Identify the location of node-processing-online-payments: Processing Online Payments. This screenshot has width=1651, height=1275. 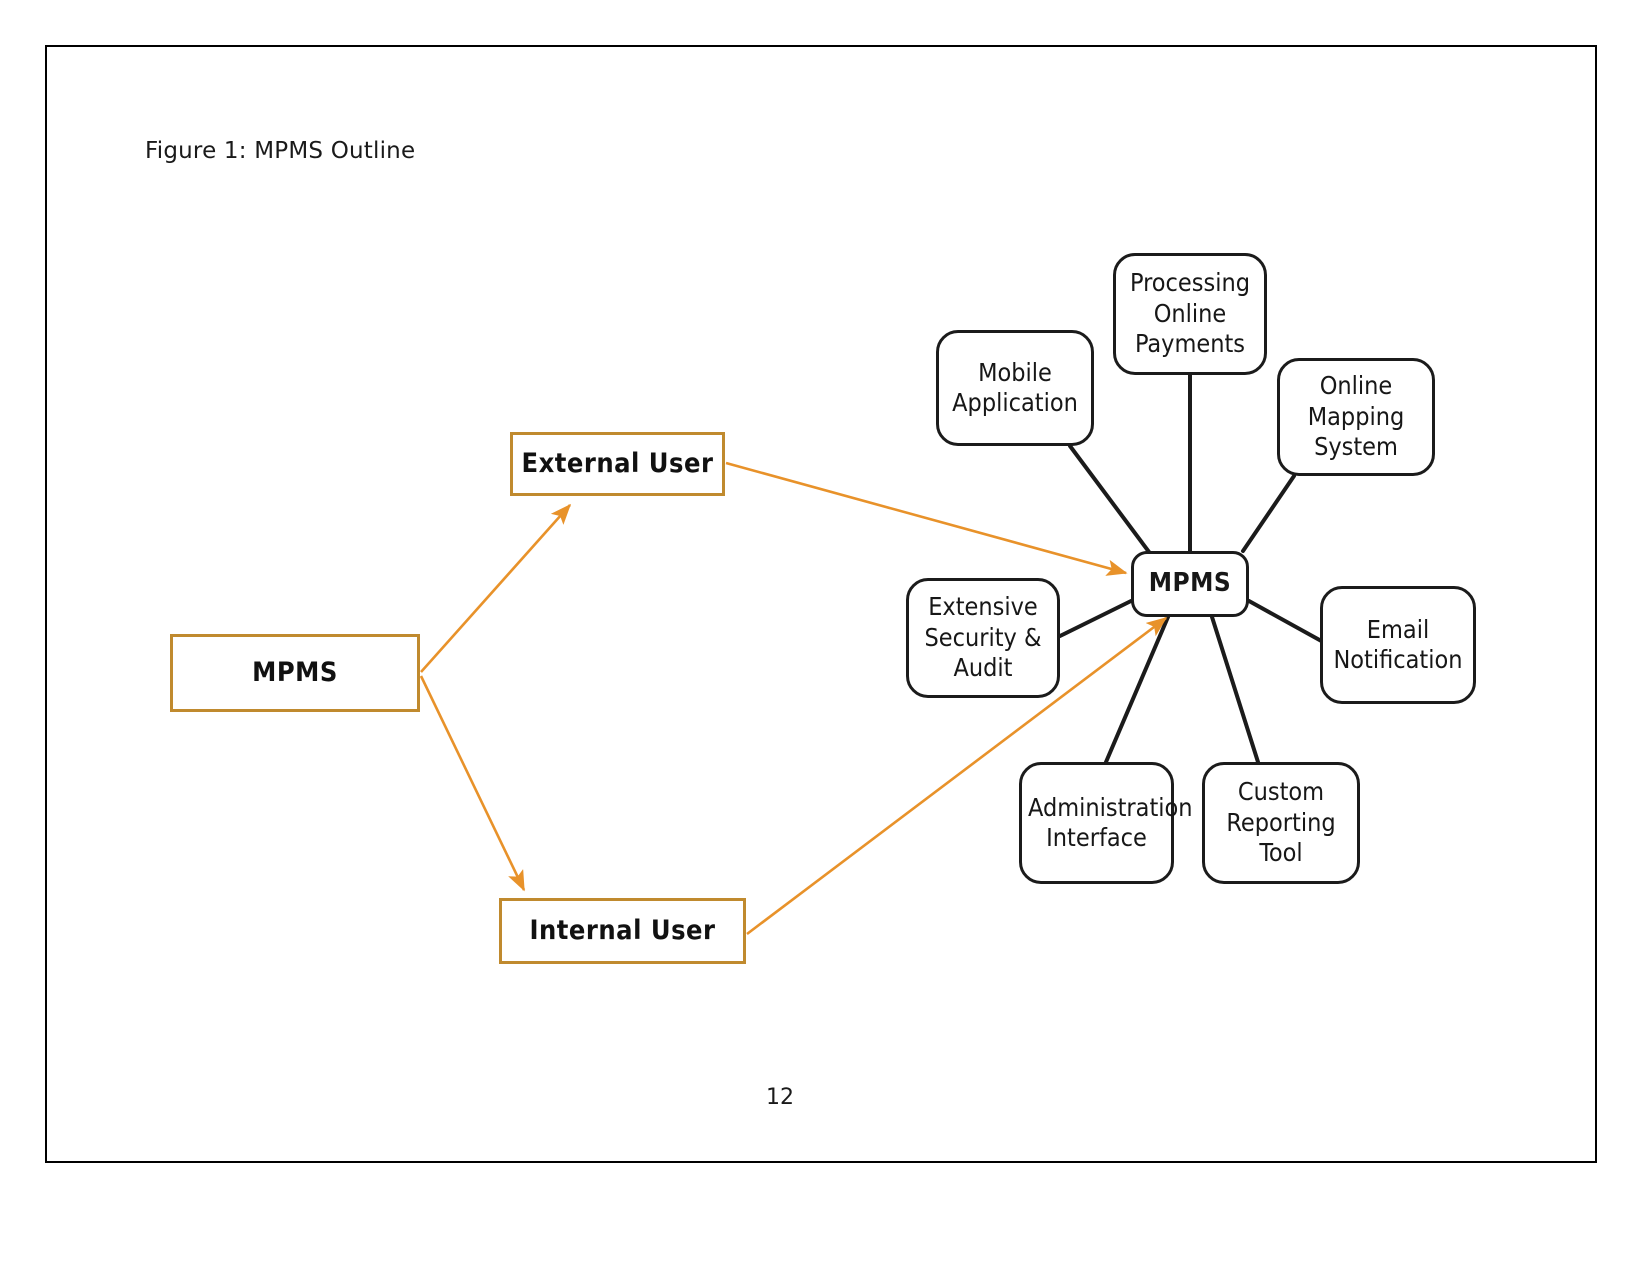
(1190, 314).